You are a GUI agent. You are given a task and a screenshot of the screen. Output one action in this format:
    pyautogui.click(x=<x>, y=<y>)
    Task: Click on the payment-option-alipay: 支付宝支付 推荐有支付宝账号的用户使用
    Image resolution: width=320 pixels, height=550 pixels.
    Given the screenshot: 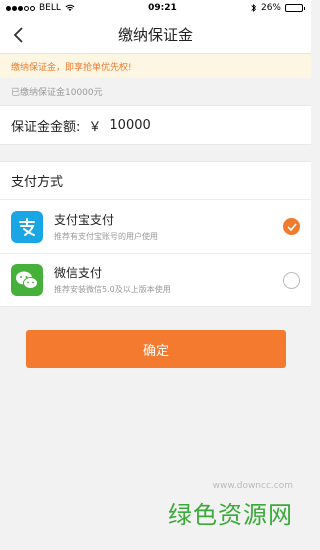 What is the action you would take?
    pyautogui.click(x=155, y=226)
    